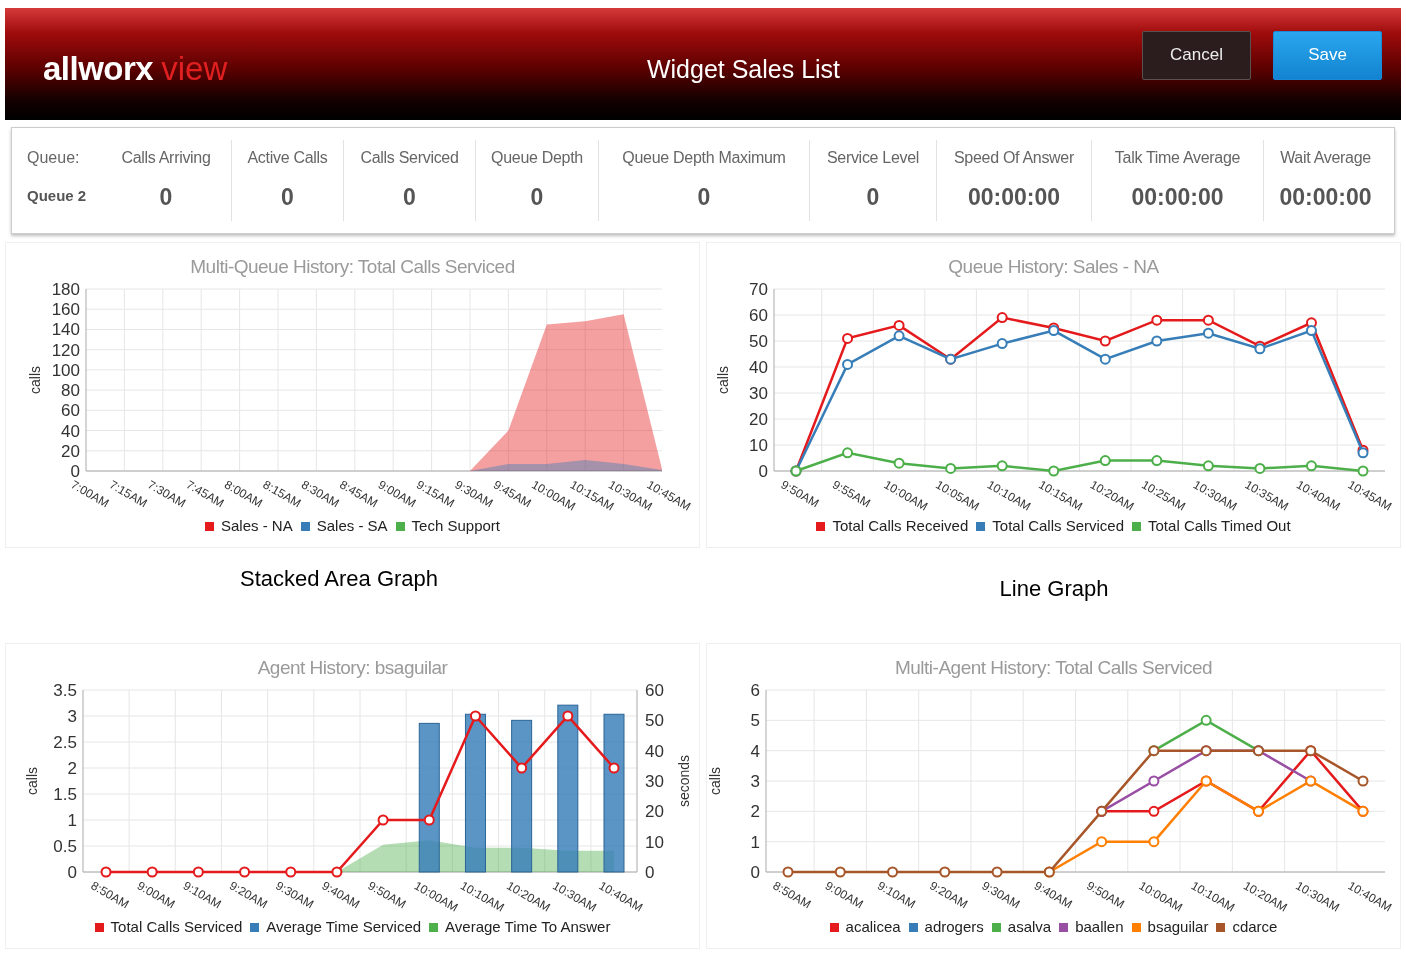  What do you see at coordinates (65, 291) in the screenshot?
I see `axis-tick-label: 180` at bounding box center [65, 291].